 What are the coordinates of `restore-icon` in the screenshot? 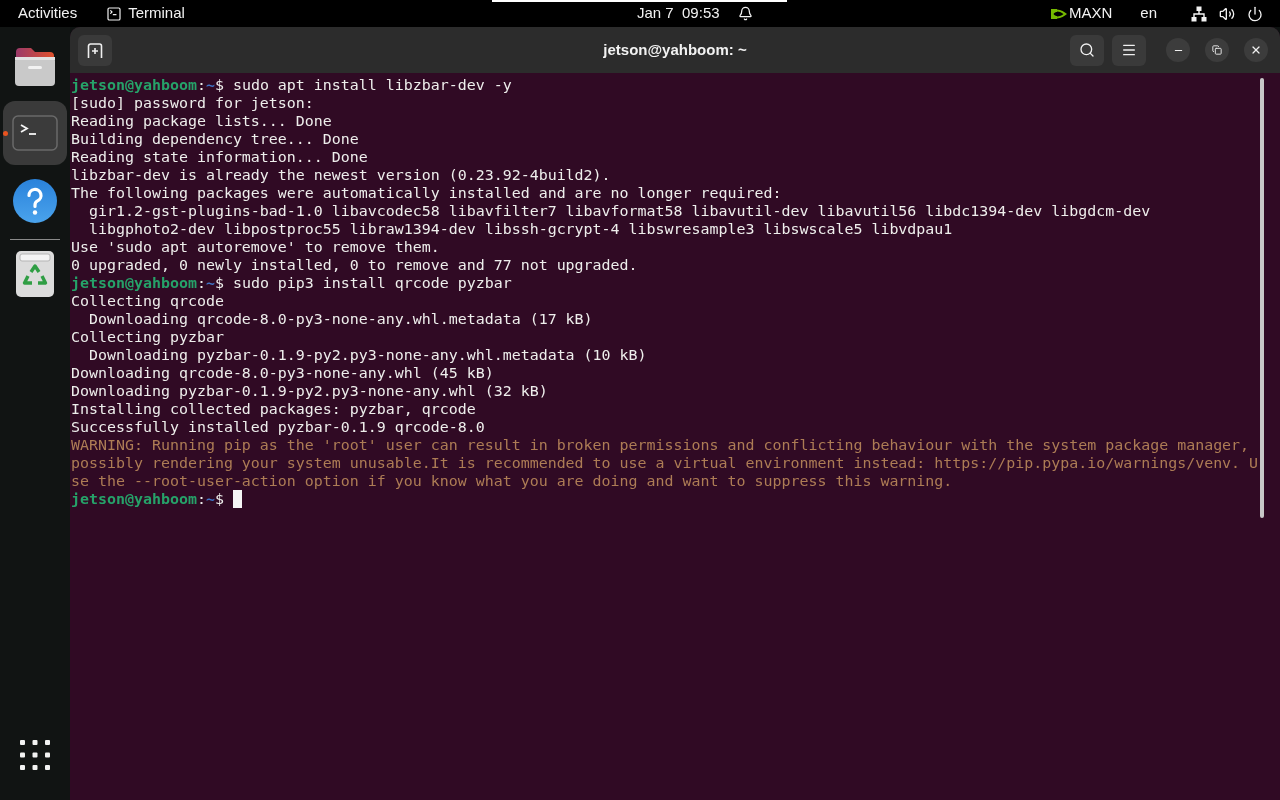 It's located at (1217, 50).